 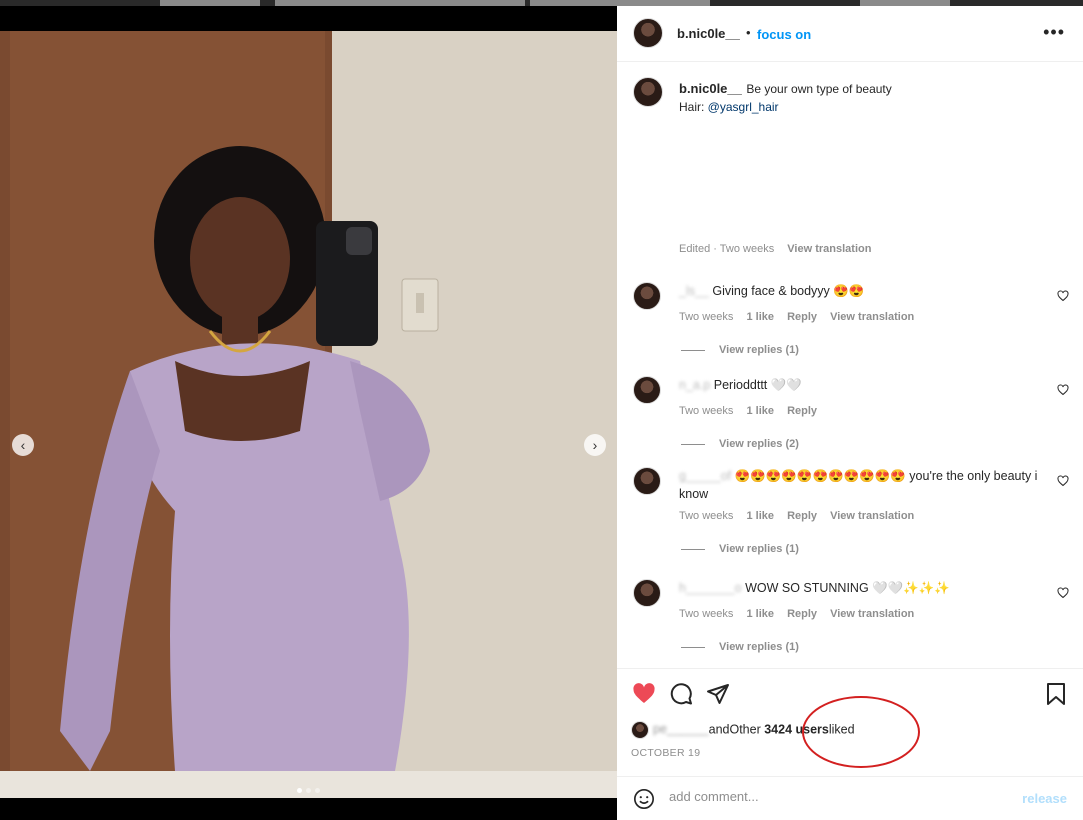 I want to click on caption-meta: Edited · Two weeks View translation, so click(x=780, y=249).